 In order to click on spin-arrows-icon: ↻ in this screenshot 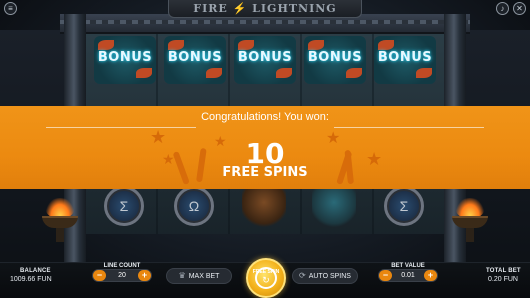, I will do `click(266, 280)`.